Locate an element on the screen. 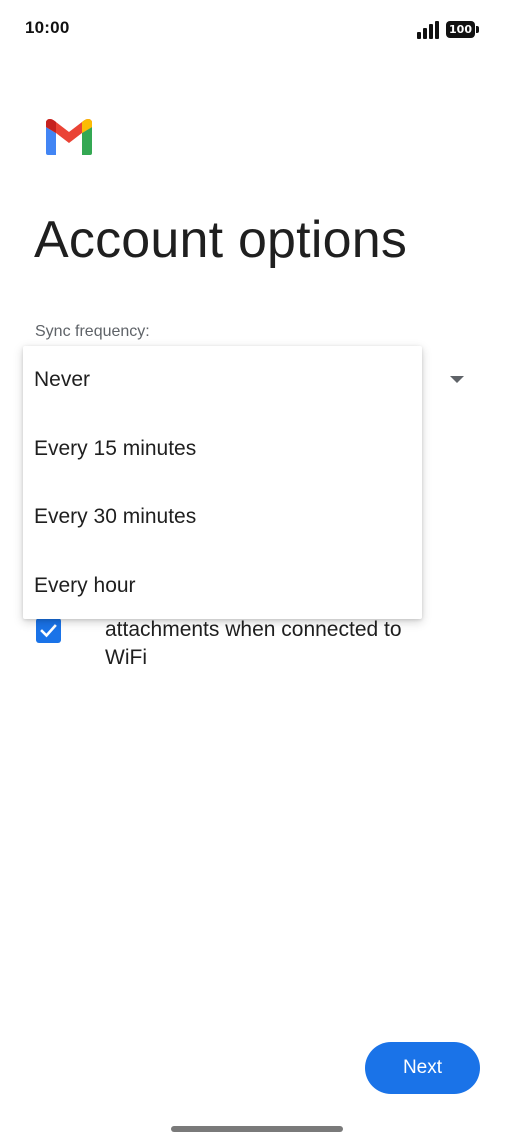  next-button: Next is located at coordinates (422, 1068).